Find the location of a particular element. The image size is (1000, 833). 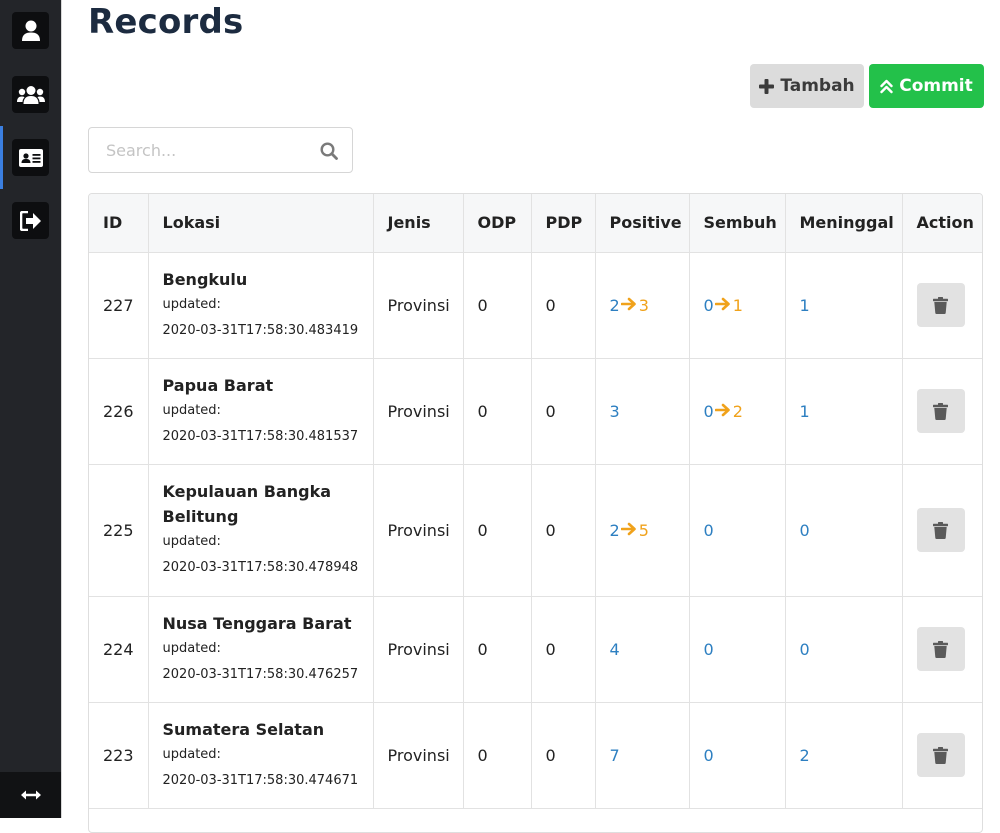

record-id: 223 is located at coordinates (118, 755).